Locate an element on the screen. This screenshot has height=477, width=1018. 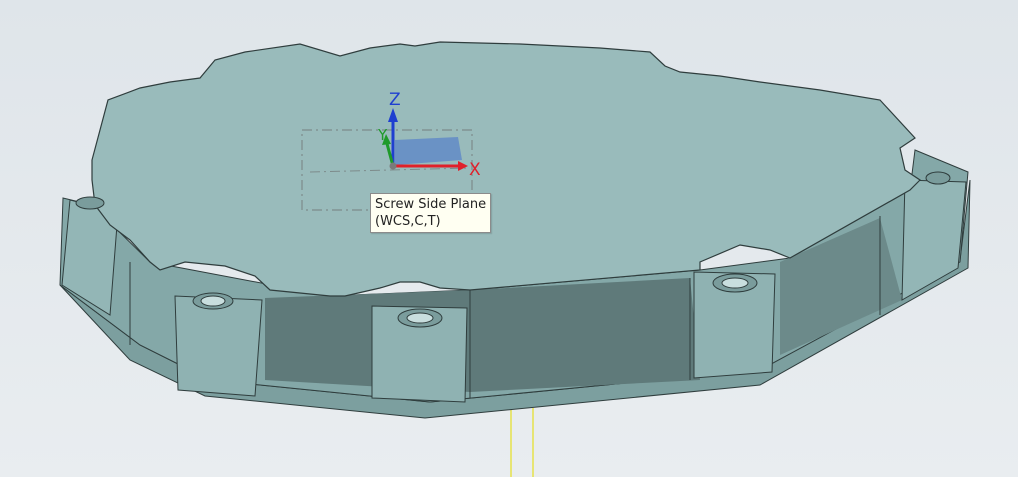
triad-origin is located at coordinates (393, 166).